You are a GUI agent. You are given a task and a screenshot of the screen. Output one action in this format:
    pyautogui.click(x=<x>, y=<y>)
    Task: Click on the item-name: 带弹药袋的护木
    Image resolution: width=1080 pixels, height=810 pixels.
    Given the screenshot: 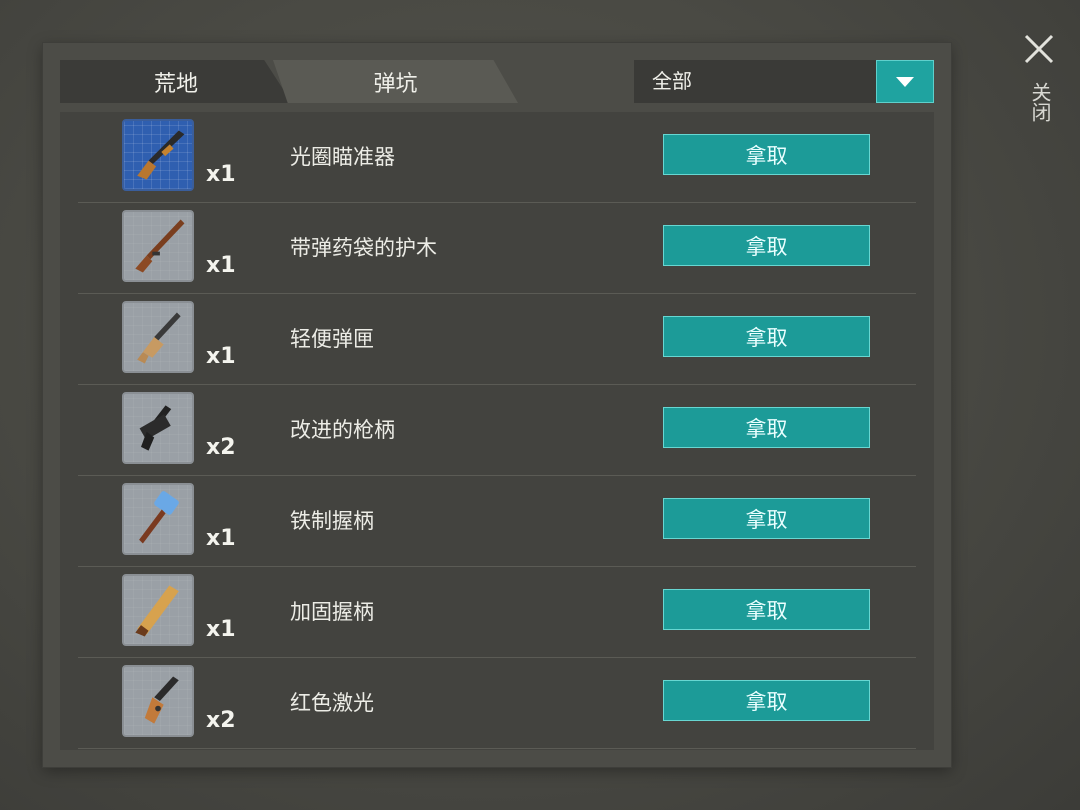 What is the action you would take?
    pyautogui.click(x=363, y=248)
    